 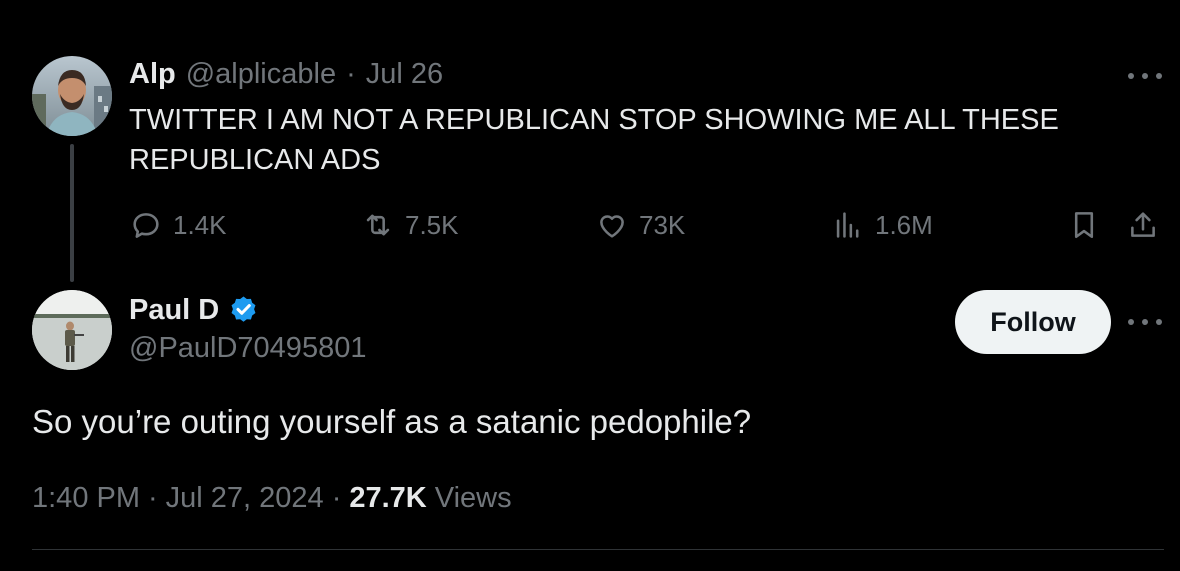 What do you see at coordinates (1033, 322) in the screenshot?
I see `follow-button: Follow` at bounding box center [1033, 322].